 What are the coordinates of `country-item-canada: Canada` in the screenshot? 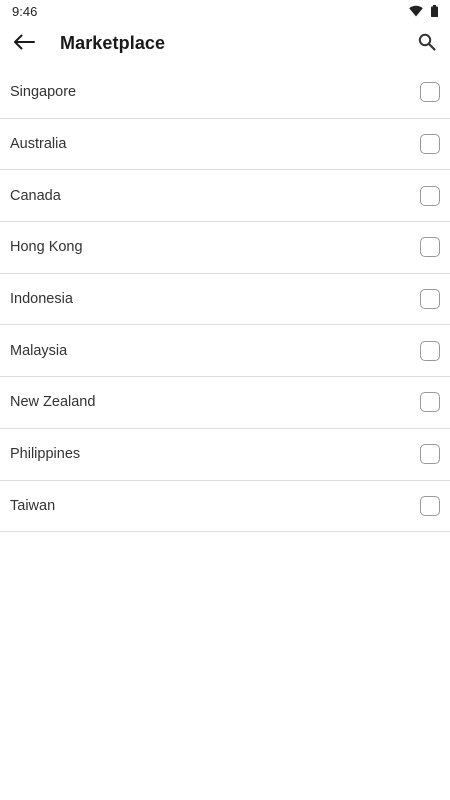 It's located at (225, 196).